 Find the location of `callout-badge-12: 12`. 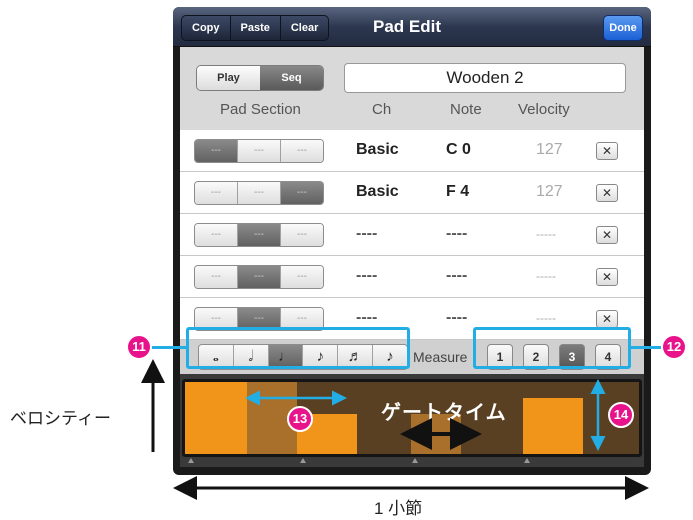

callout-badge-12: 12 is located at coordinates (674, 347).